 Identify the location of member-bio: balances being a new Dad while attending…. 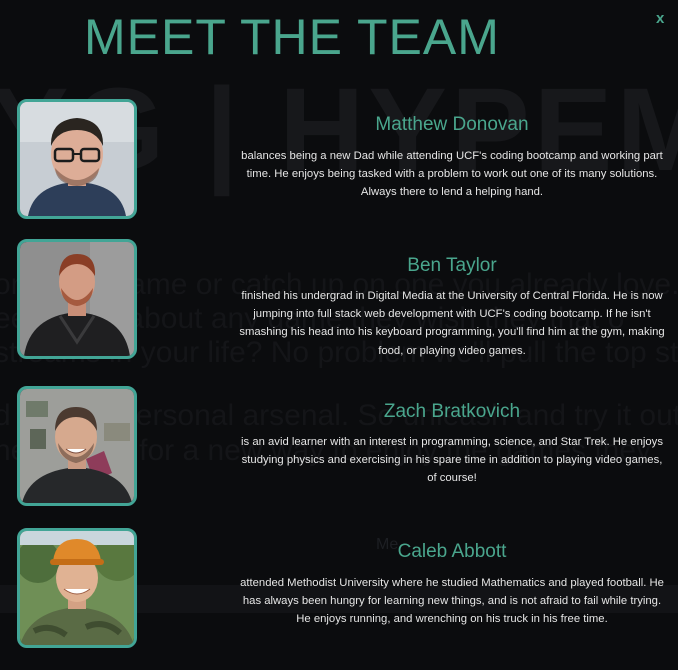
(452, 174).